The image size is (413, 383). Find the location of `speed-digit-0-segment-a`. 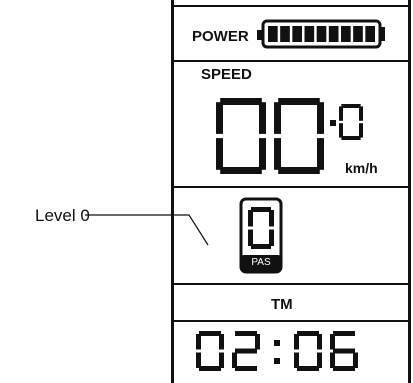

speed-digit-0-segment-a is located at coordinates (241, 101).